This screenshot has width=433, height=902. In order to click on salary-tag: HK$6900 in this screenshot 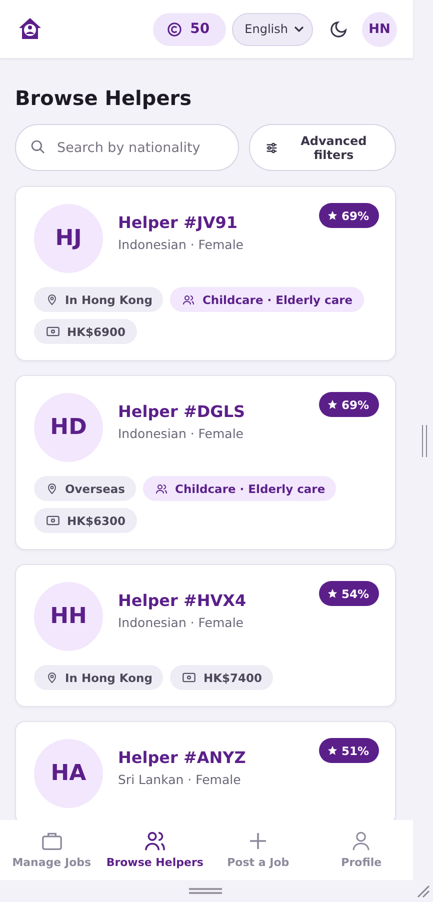, I will do `click(85, 331)`.